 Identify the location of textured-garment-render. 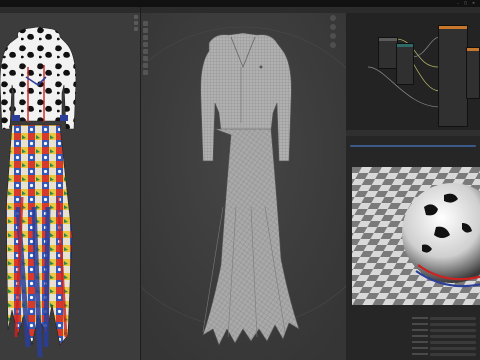
(38, 192).